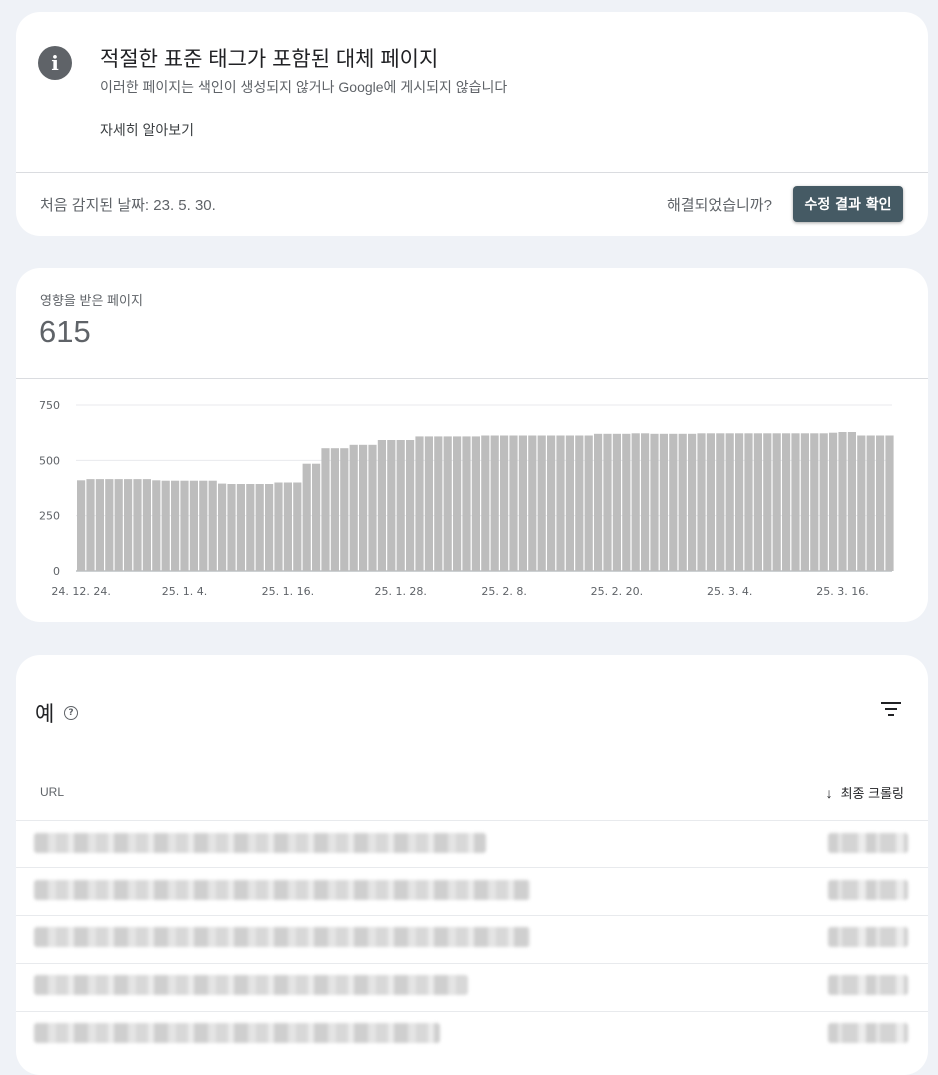 Image resolution: width=938 pixels, height=1075 pixels. I want to click on validate-fix-button: 수정 결과 확인, so click(848, 204).